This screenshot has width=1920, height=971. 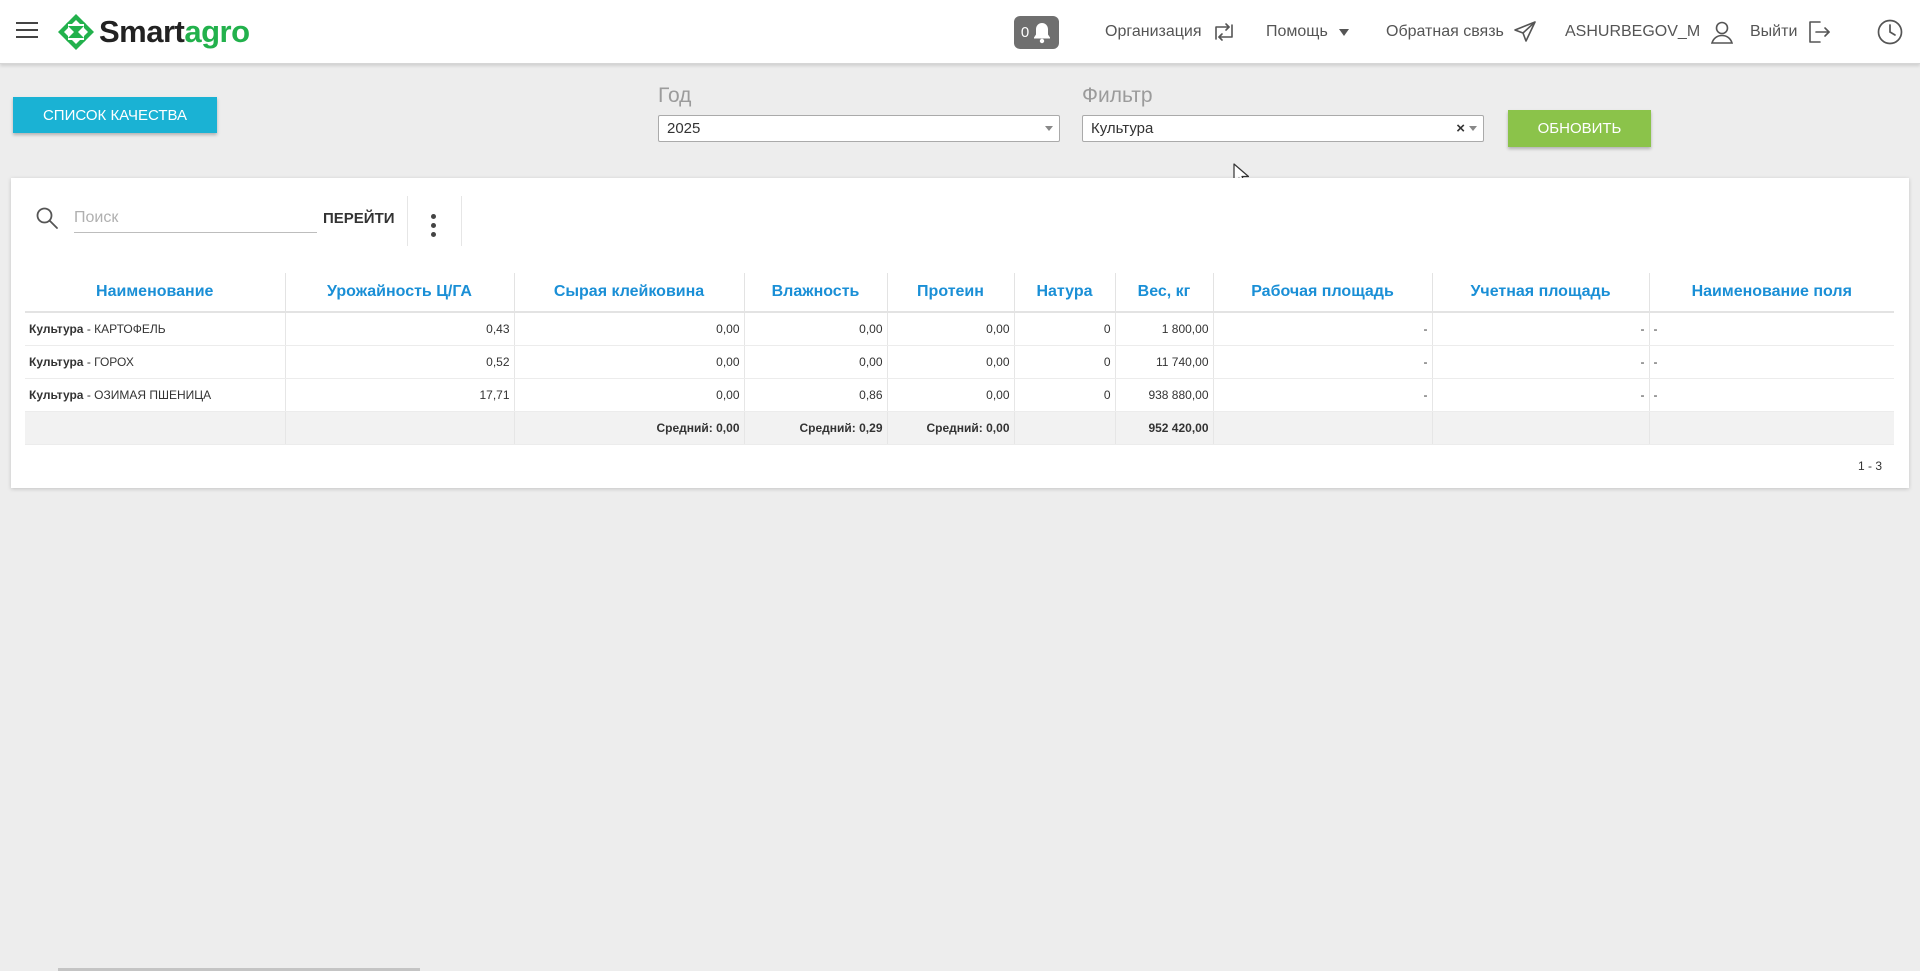 I want to click on bell-icon, so click(x=1042, y=32).